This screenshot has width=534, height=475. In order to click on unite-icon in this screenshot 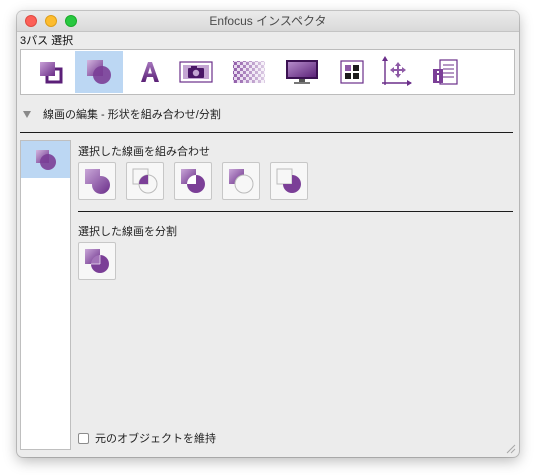, I will do `click(97, 181)`.